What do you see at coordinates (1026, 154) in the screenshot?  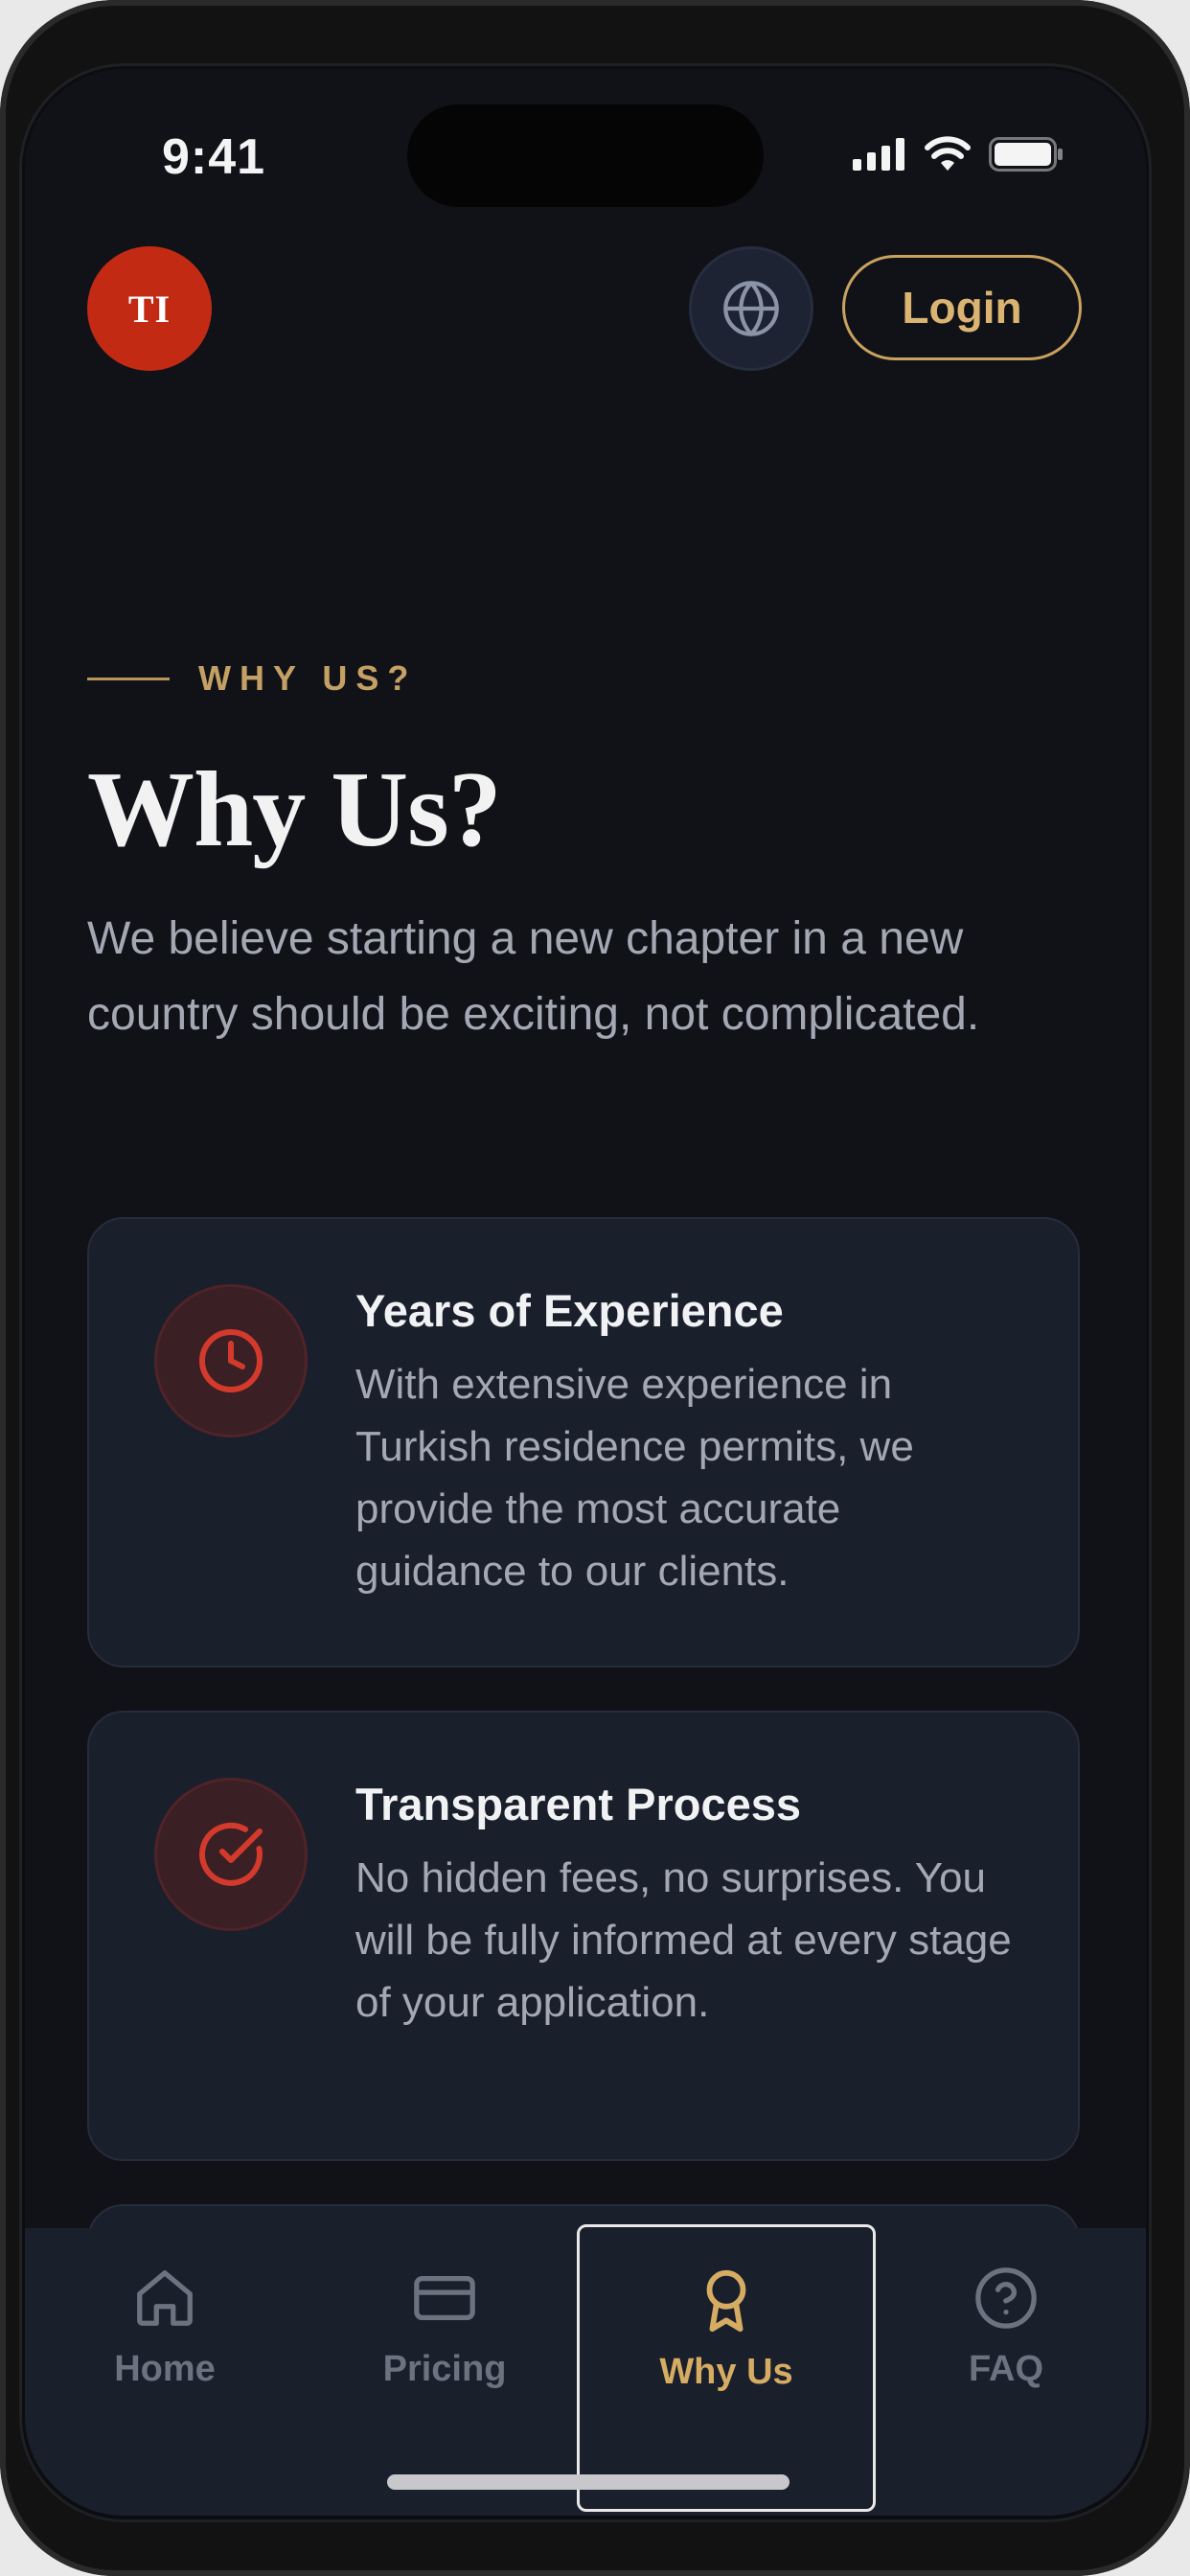 I see `battery-icon` at bounding box center [1026, 154].